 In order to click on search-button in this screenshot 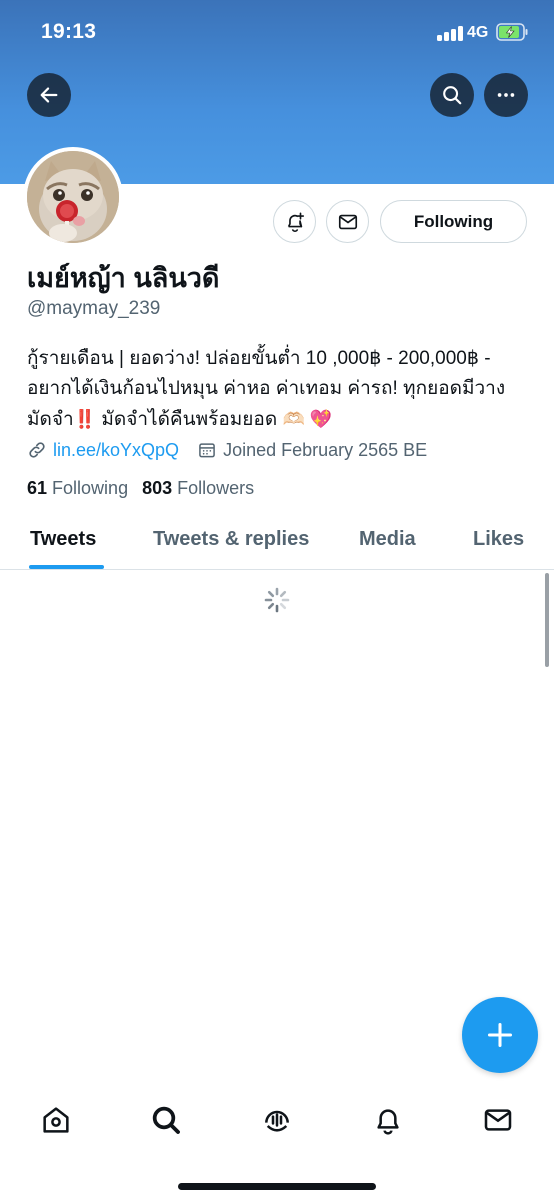, I will do `click(452, 95)`.